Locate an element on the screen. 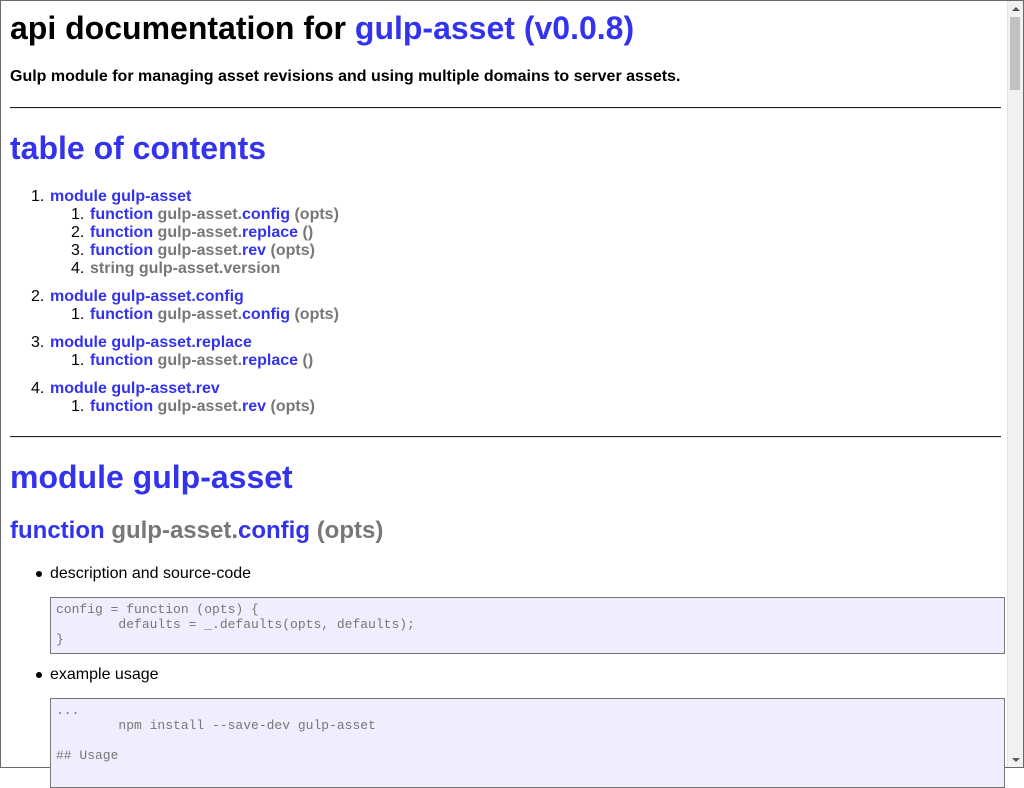 Image resolution: width=1024 pixels, height=788 pixels. toc-heading: table of contents is located at coordinates (138, 148).